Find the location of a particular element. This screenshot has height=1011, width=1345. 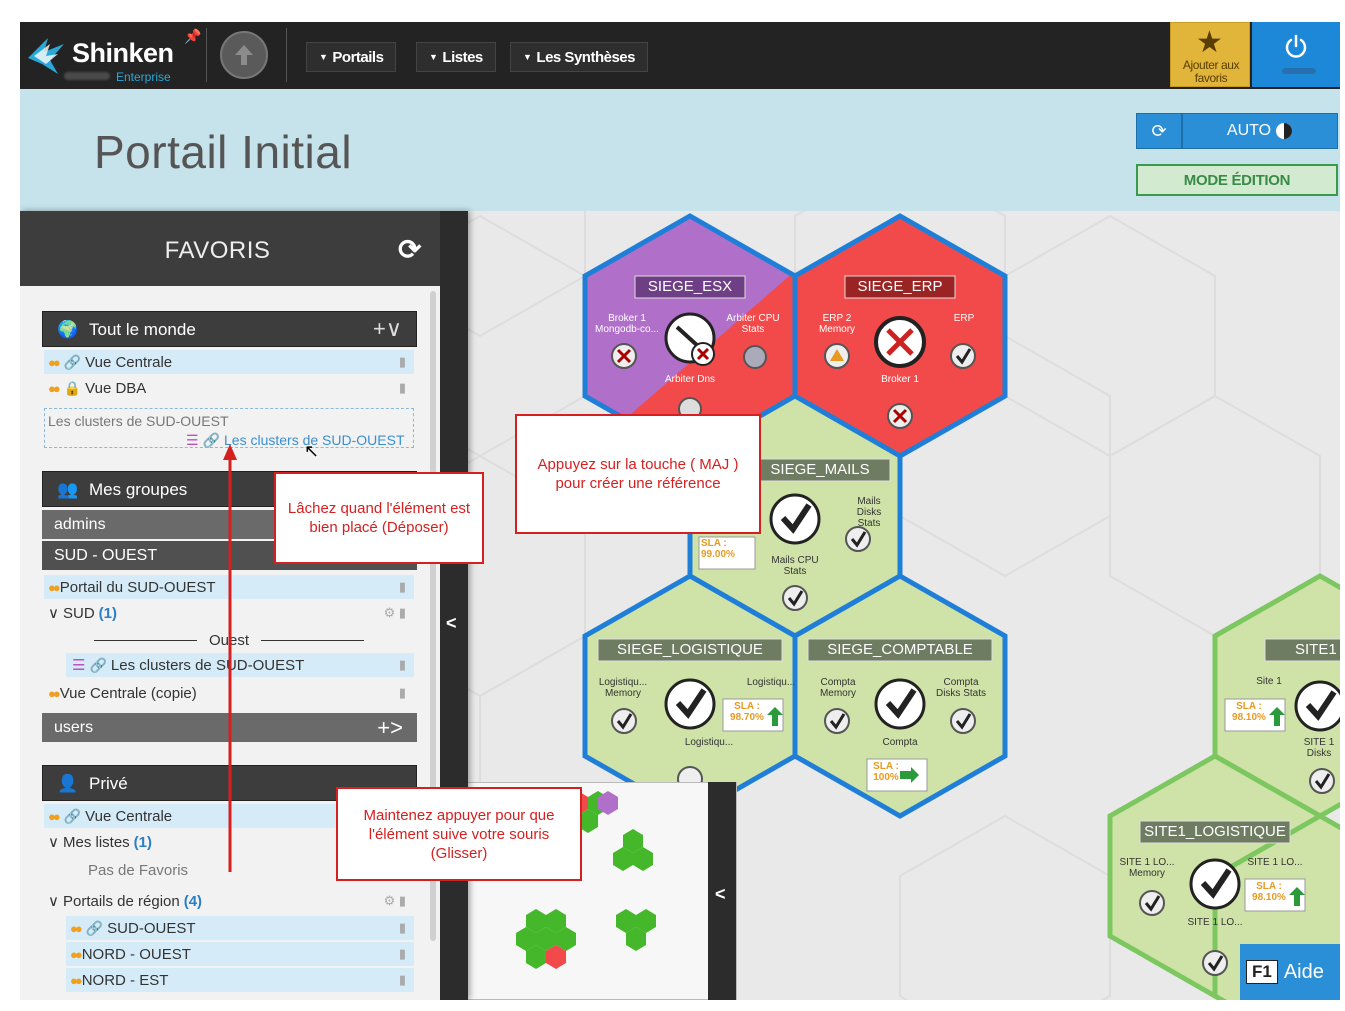

section-label: Privé is located at coordinates (108, 783).